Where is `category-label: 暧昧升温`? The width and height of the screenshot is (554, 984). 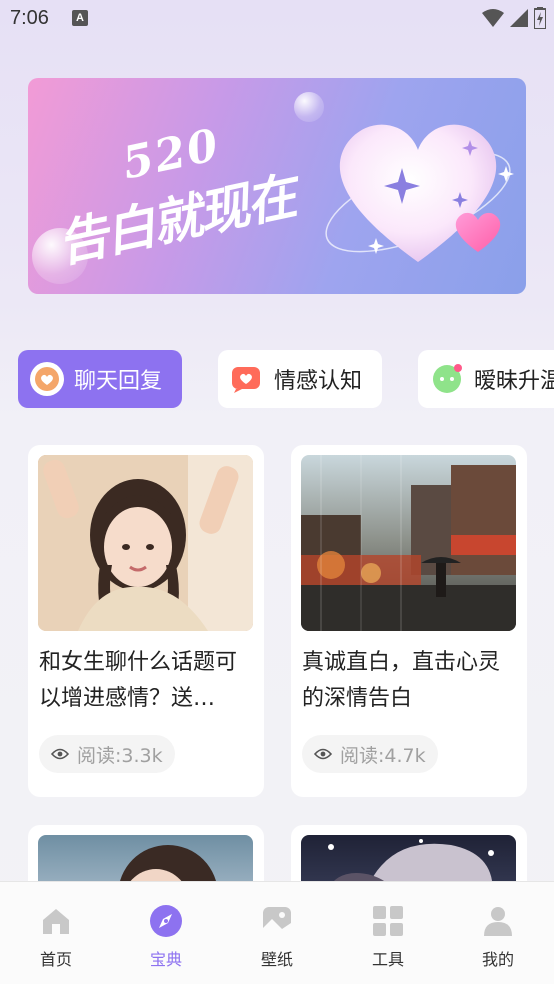
category-label: 暧昧升温 is located at coordinates (514, 381).